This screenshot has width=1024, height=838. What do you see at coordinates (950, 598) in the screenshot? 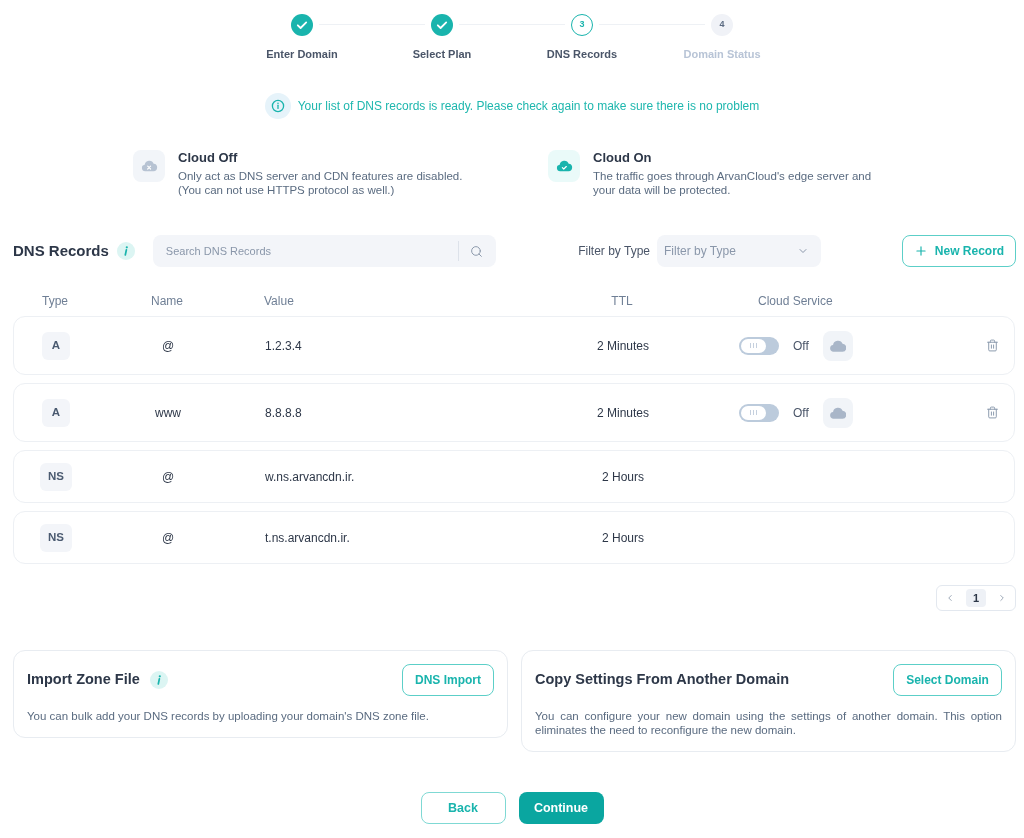
I see `chevron-left-icon` at bounding box center [950, 598].